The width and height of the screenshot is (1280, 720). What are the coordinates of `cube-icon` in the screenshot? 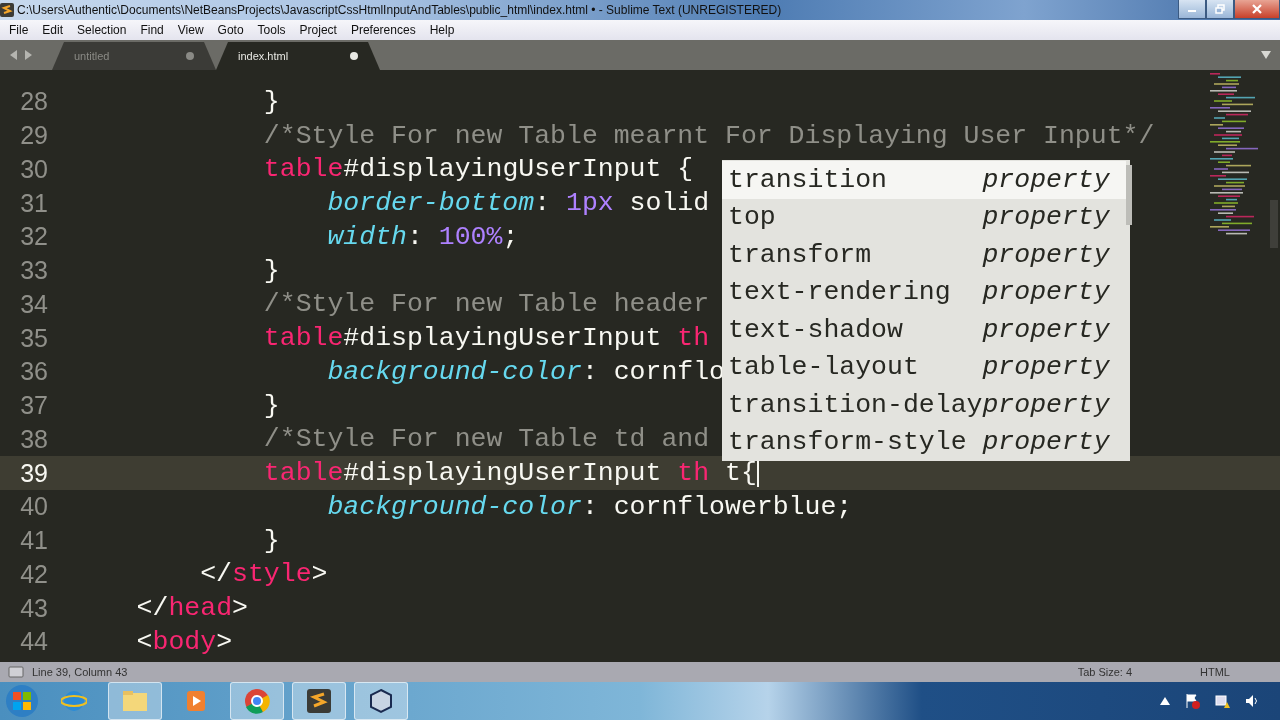 It's located at (381, 701).